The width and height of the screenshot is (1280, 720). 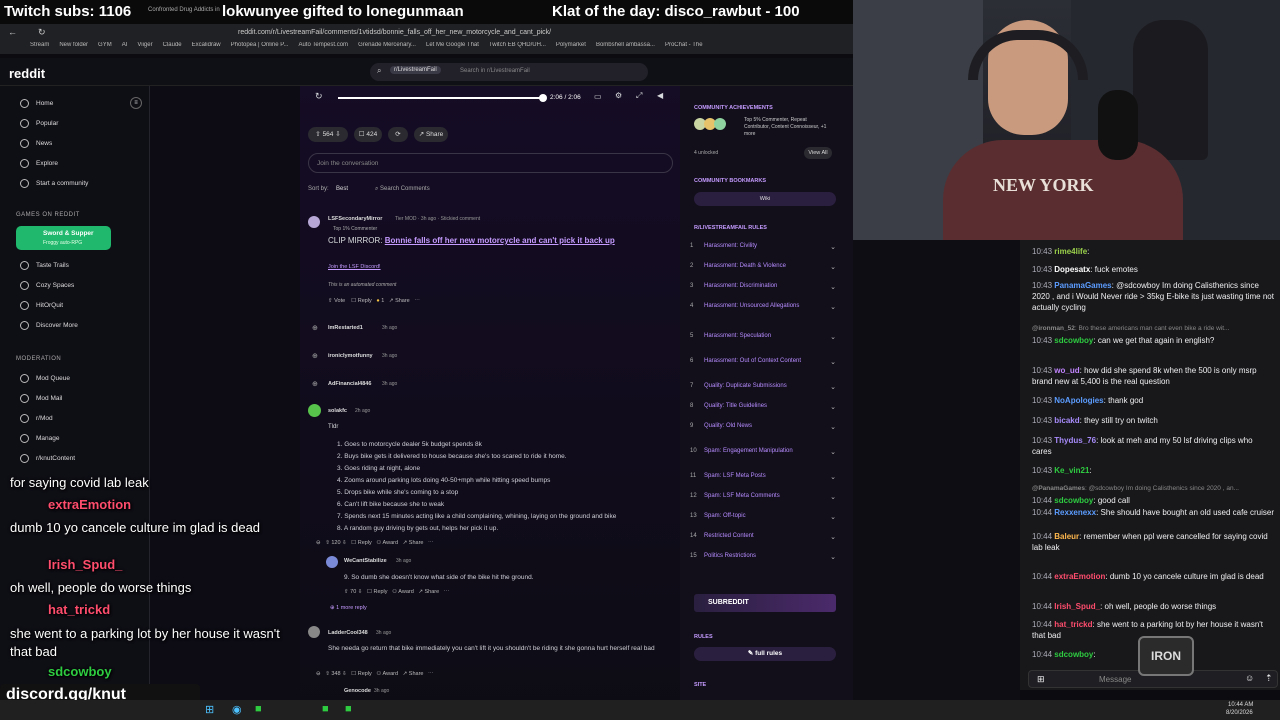 What do you see at coordinates (765, 307) in the screenshot?
I see `rule-item: 4 Harassment: Unsourced Allegations ⌄` at bounding box center [765, 307].